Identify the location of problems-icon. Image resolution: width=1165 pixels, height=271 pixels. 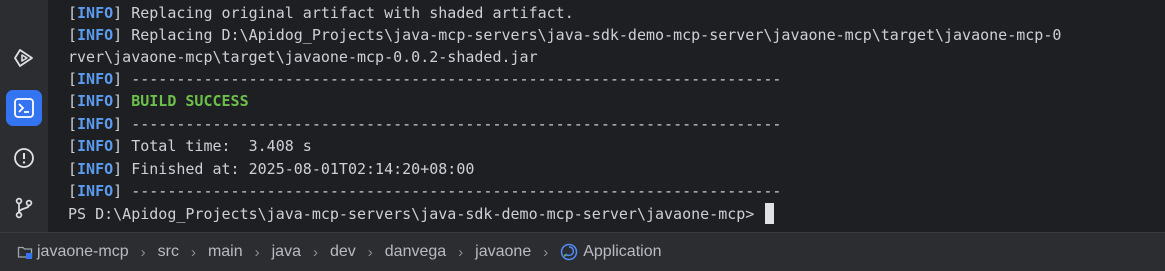
(24, 158).